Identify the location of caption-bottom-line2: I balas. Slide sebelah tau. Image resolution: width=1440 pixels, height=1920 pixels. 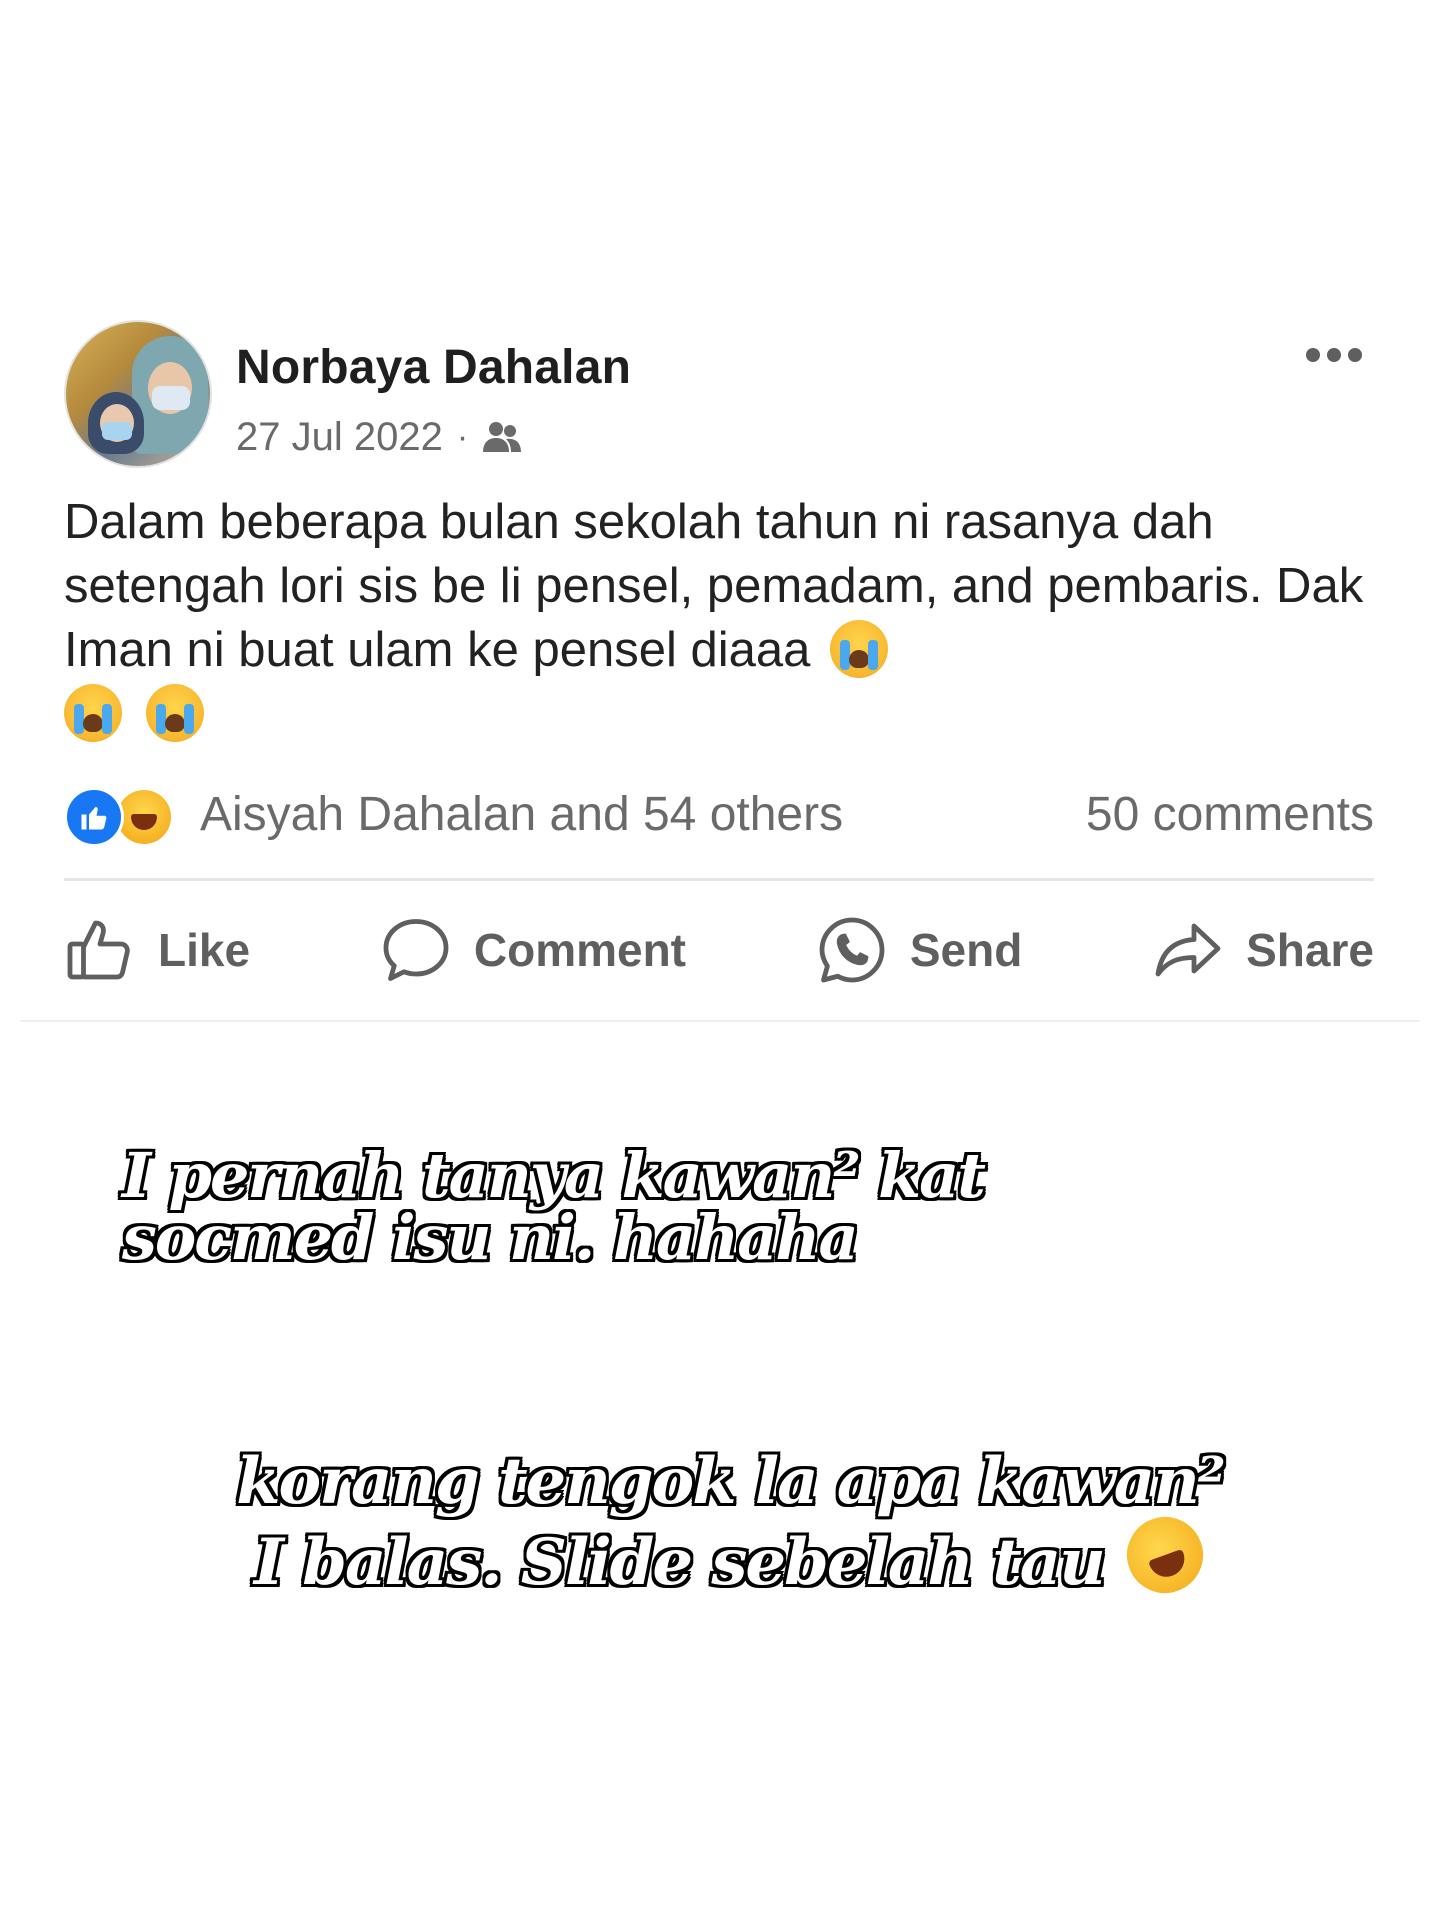
(679, 1562).